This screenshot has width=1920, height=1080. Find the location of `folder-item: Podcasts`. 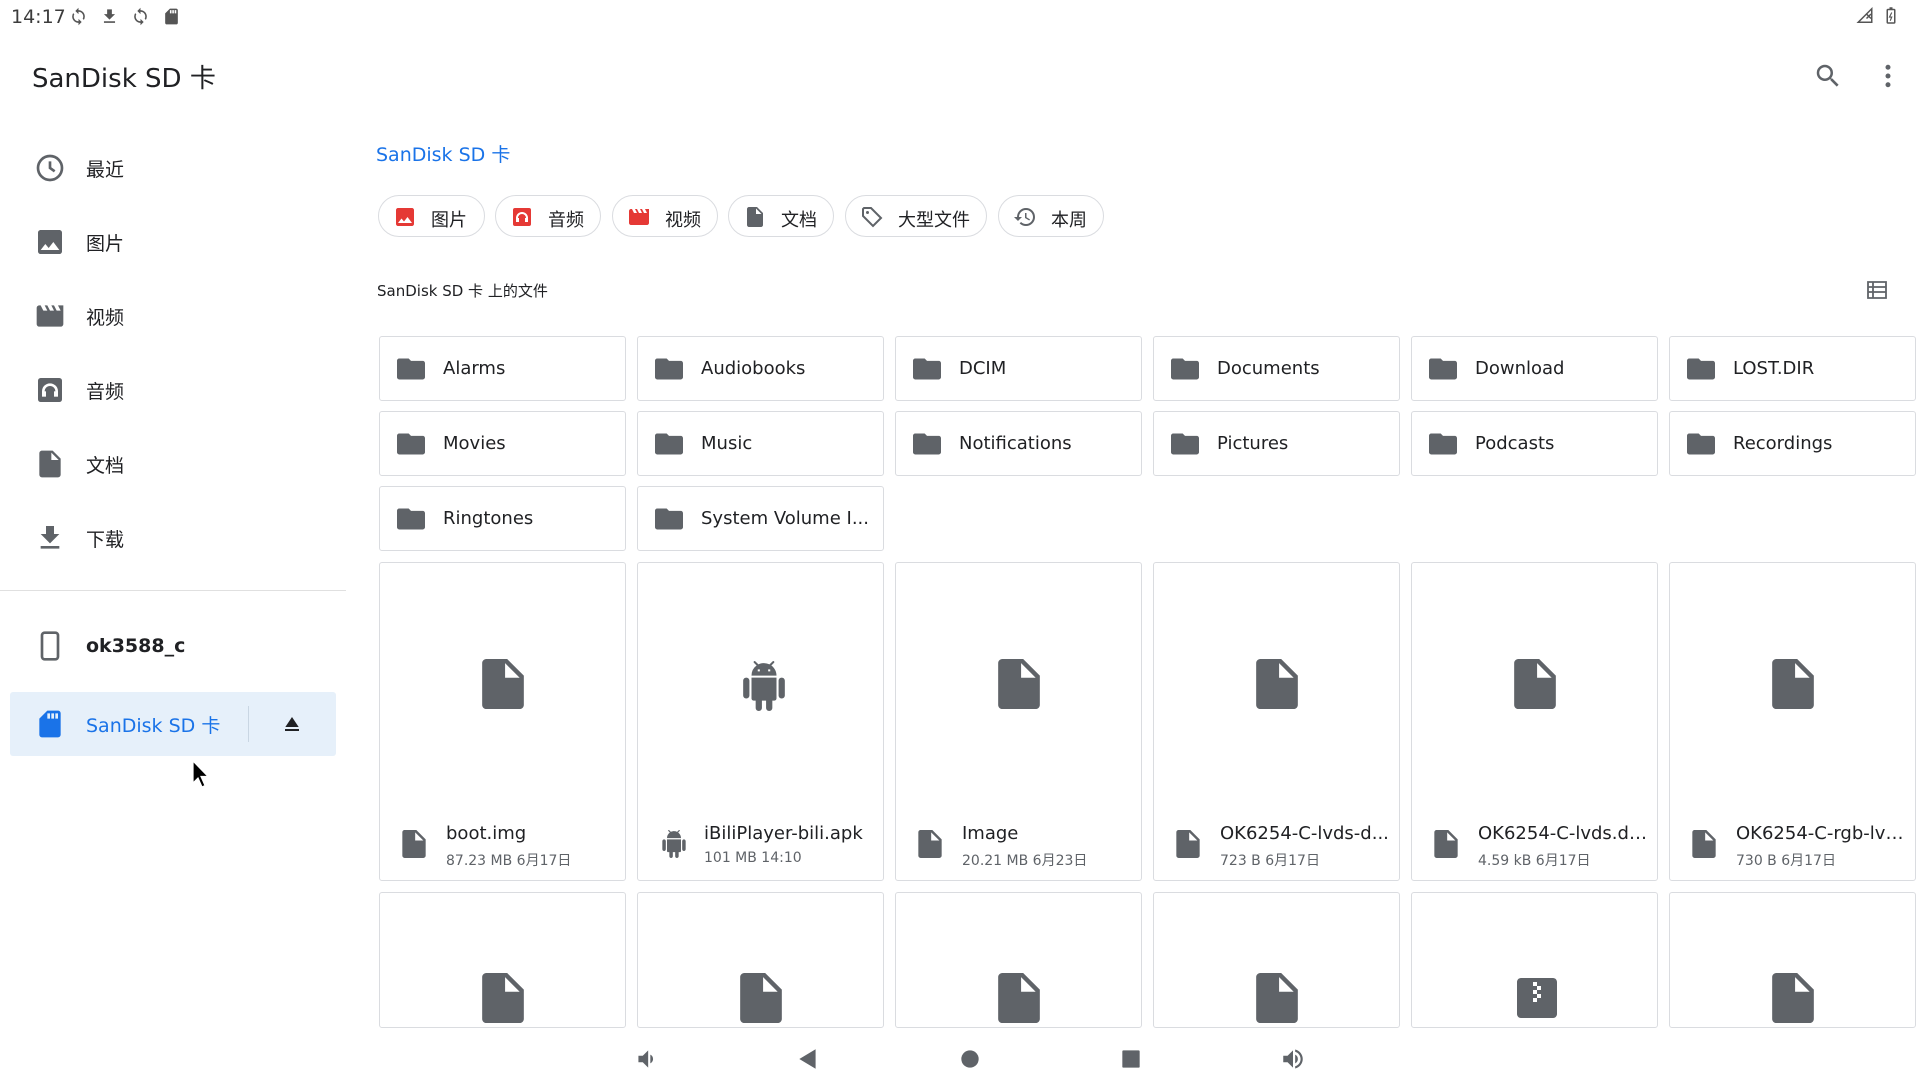

folder-item: Podcasts is located at coordinates (1534, 443).